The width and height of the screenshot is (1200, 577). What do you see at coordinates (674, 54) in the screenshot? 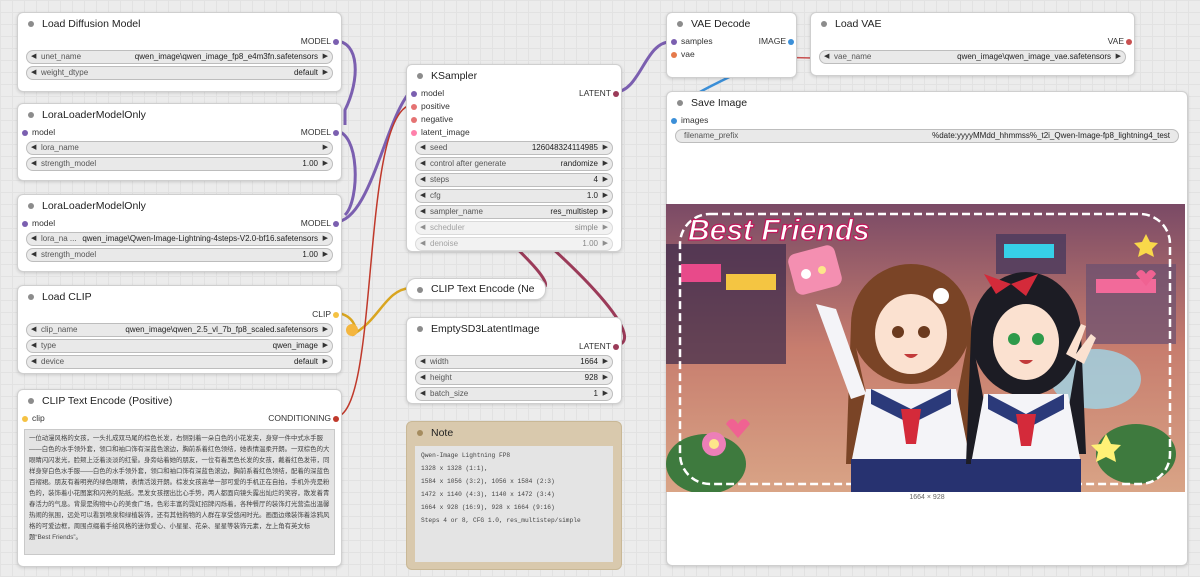
I see `vae-input-socket` at bounding box center [674, 54].